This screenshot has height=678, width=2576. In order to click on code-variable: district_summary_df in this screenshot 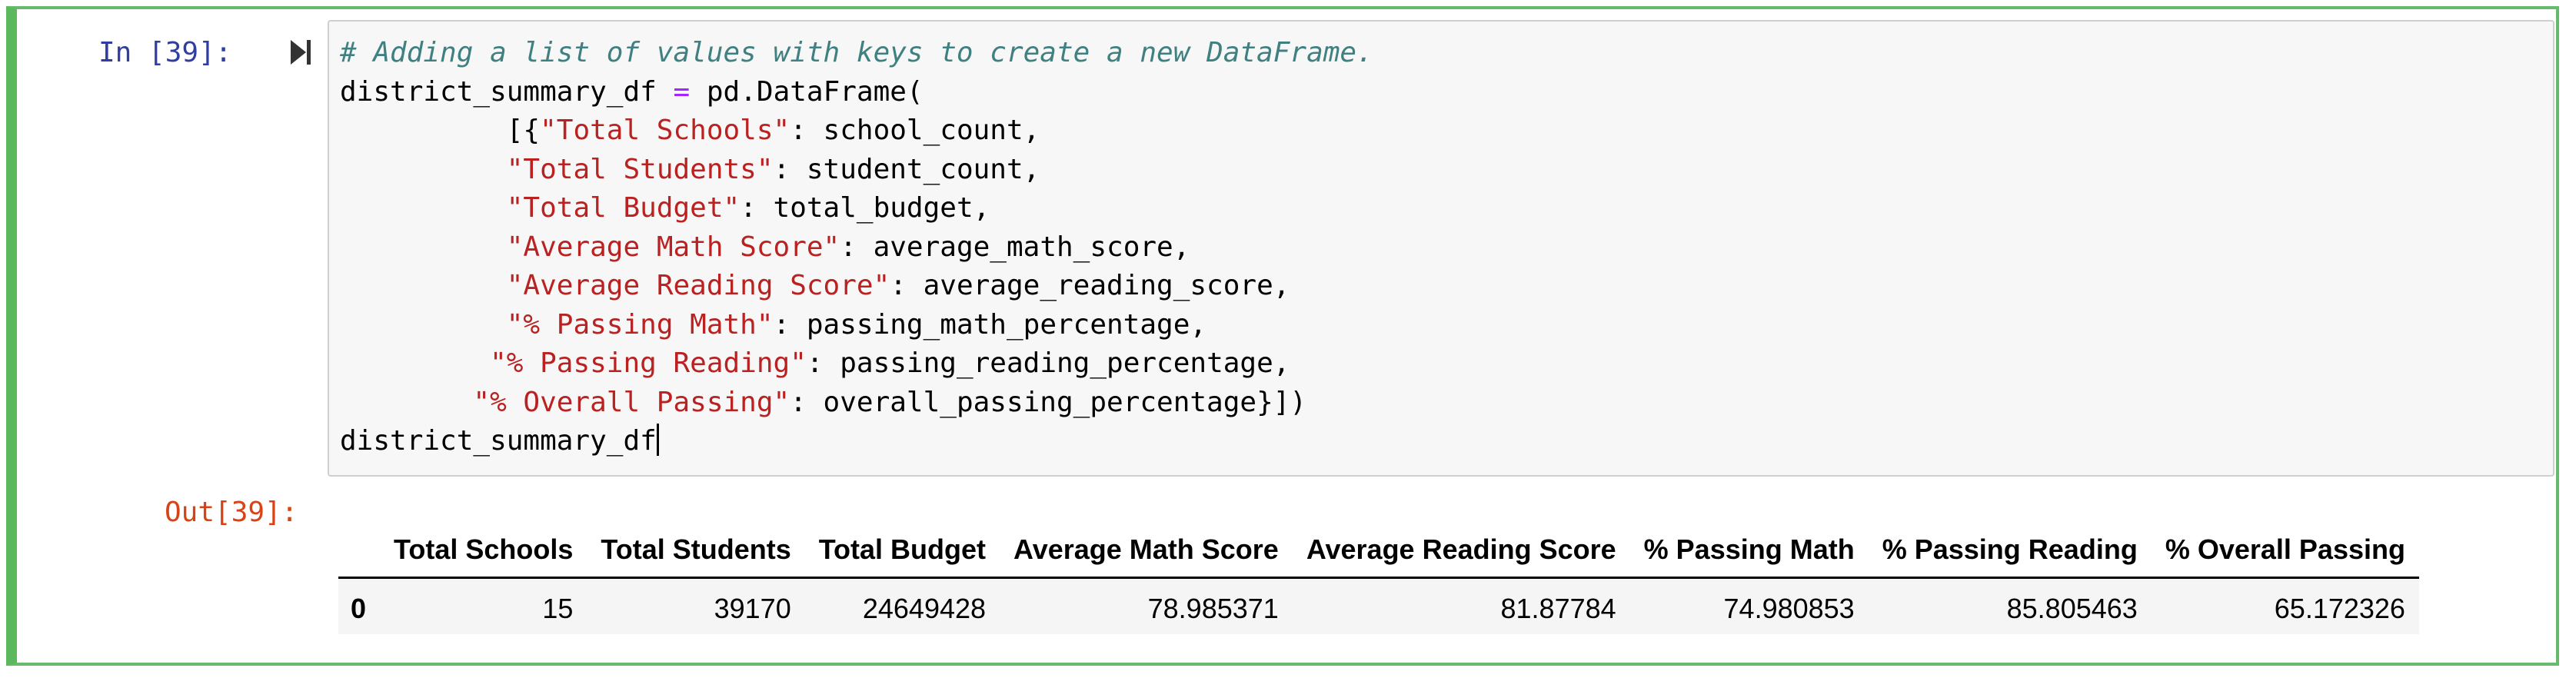, I will do `click(498, 91)`.